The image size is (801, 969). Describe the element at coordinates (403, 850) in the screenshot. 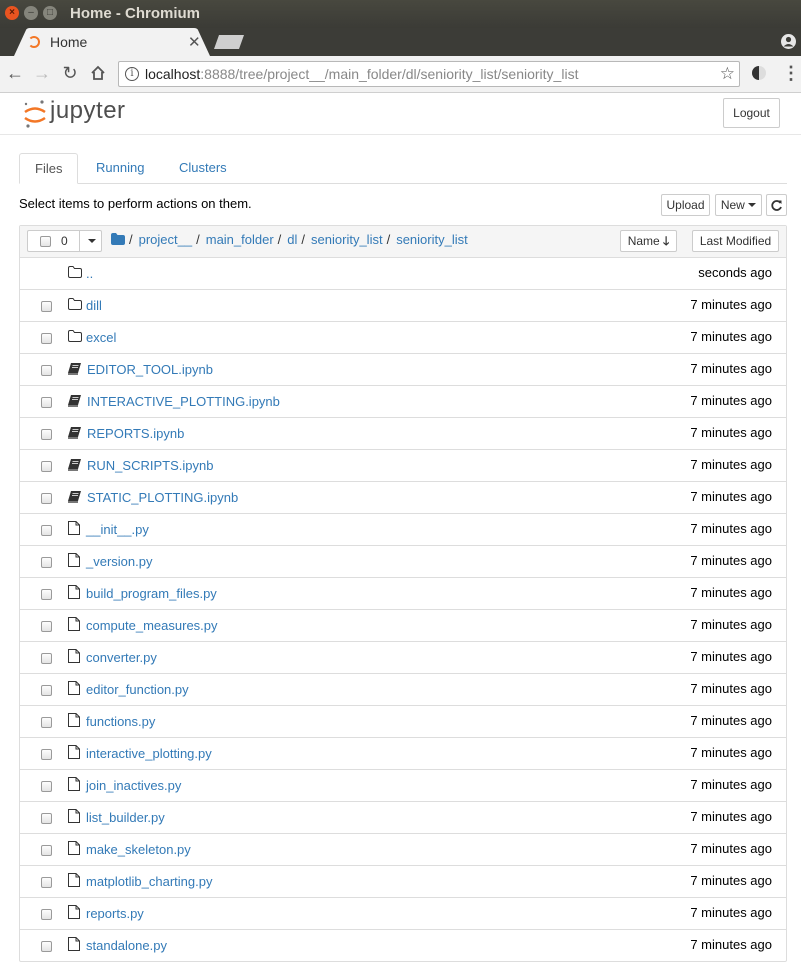

I see `list-item: make_skeleton.py 7 minutes ago` at that location.